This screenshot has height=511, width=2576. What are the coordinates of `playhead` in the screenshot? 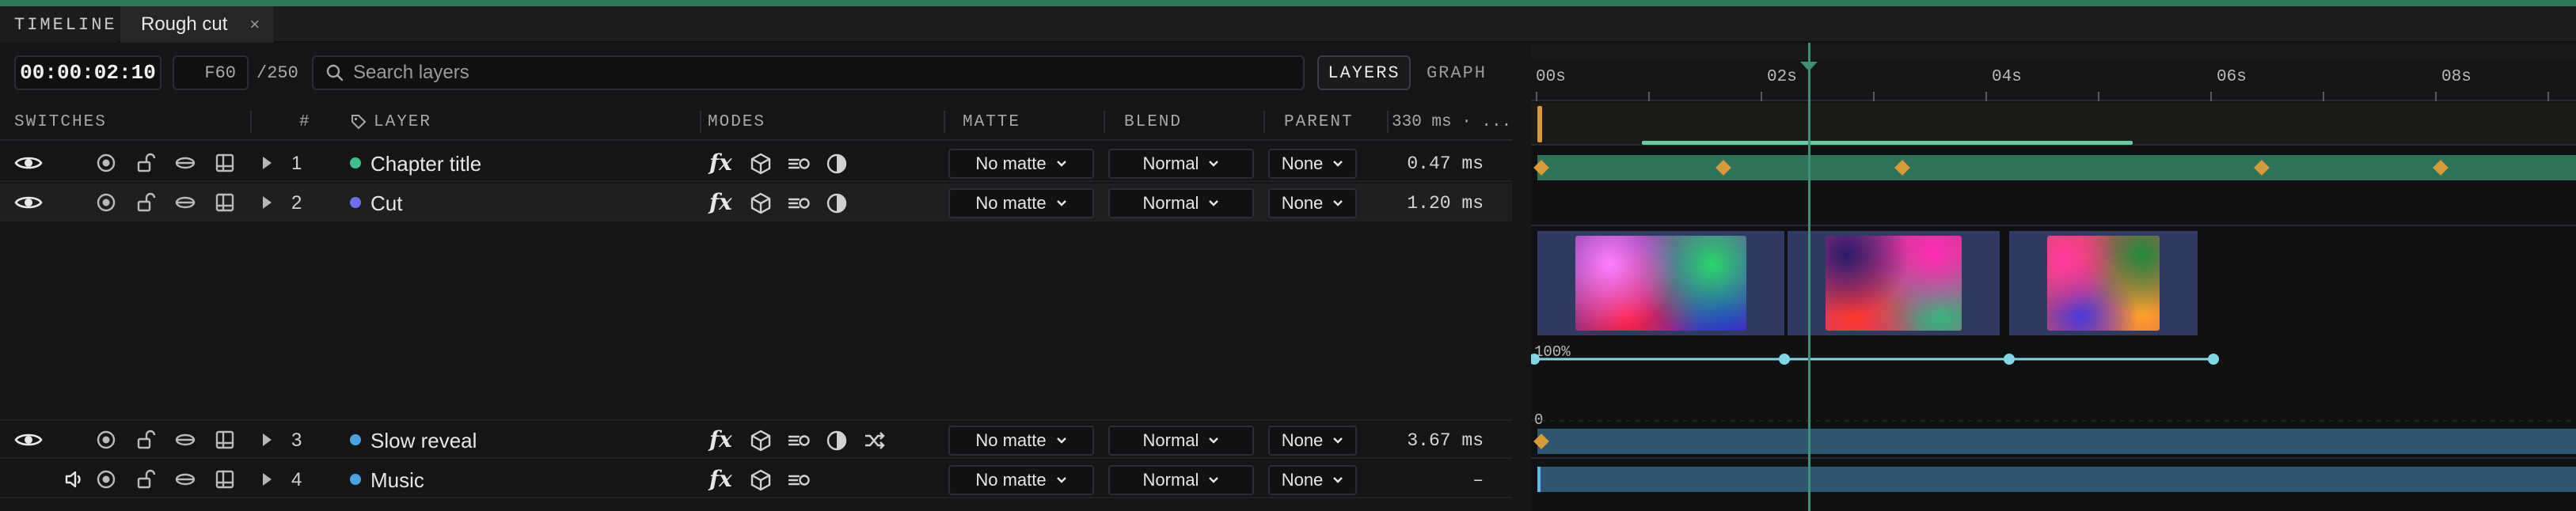 It's located at (1809, 277).